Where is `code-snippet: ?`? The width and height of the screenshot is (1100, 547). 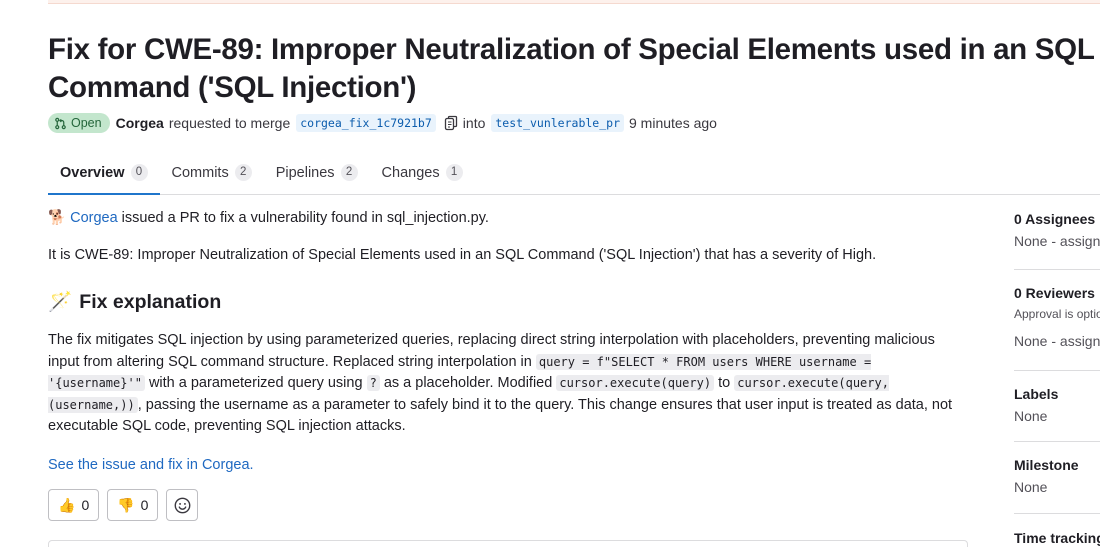 code-snippet: ? is located at coordinates (373, 383).